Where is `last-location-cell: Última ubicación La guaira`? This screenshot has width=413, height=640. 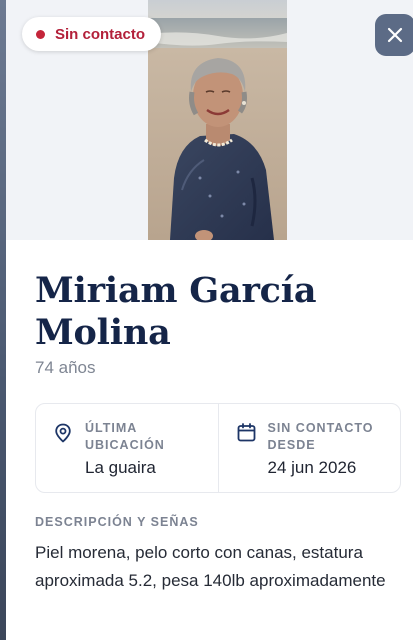
last-location-cell: Última ubicación La guaira is located at coordinates (127, 448).